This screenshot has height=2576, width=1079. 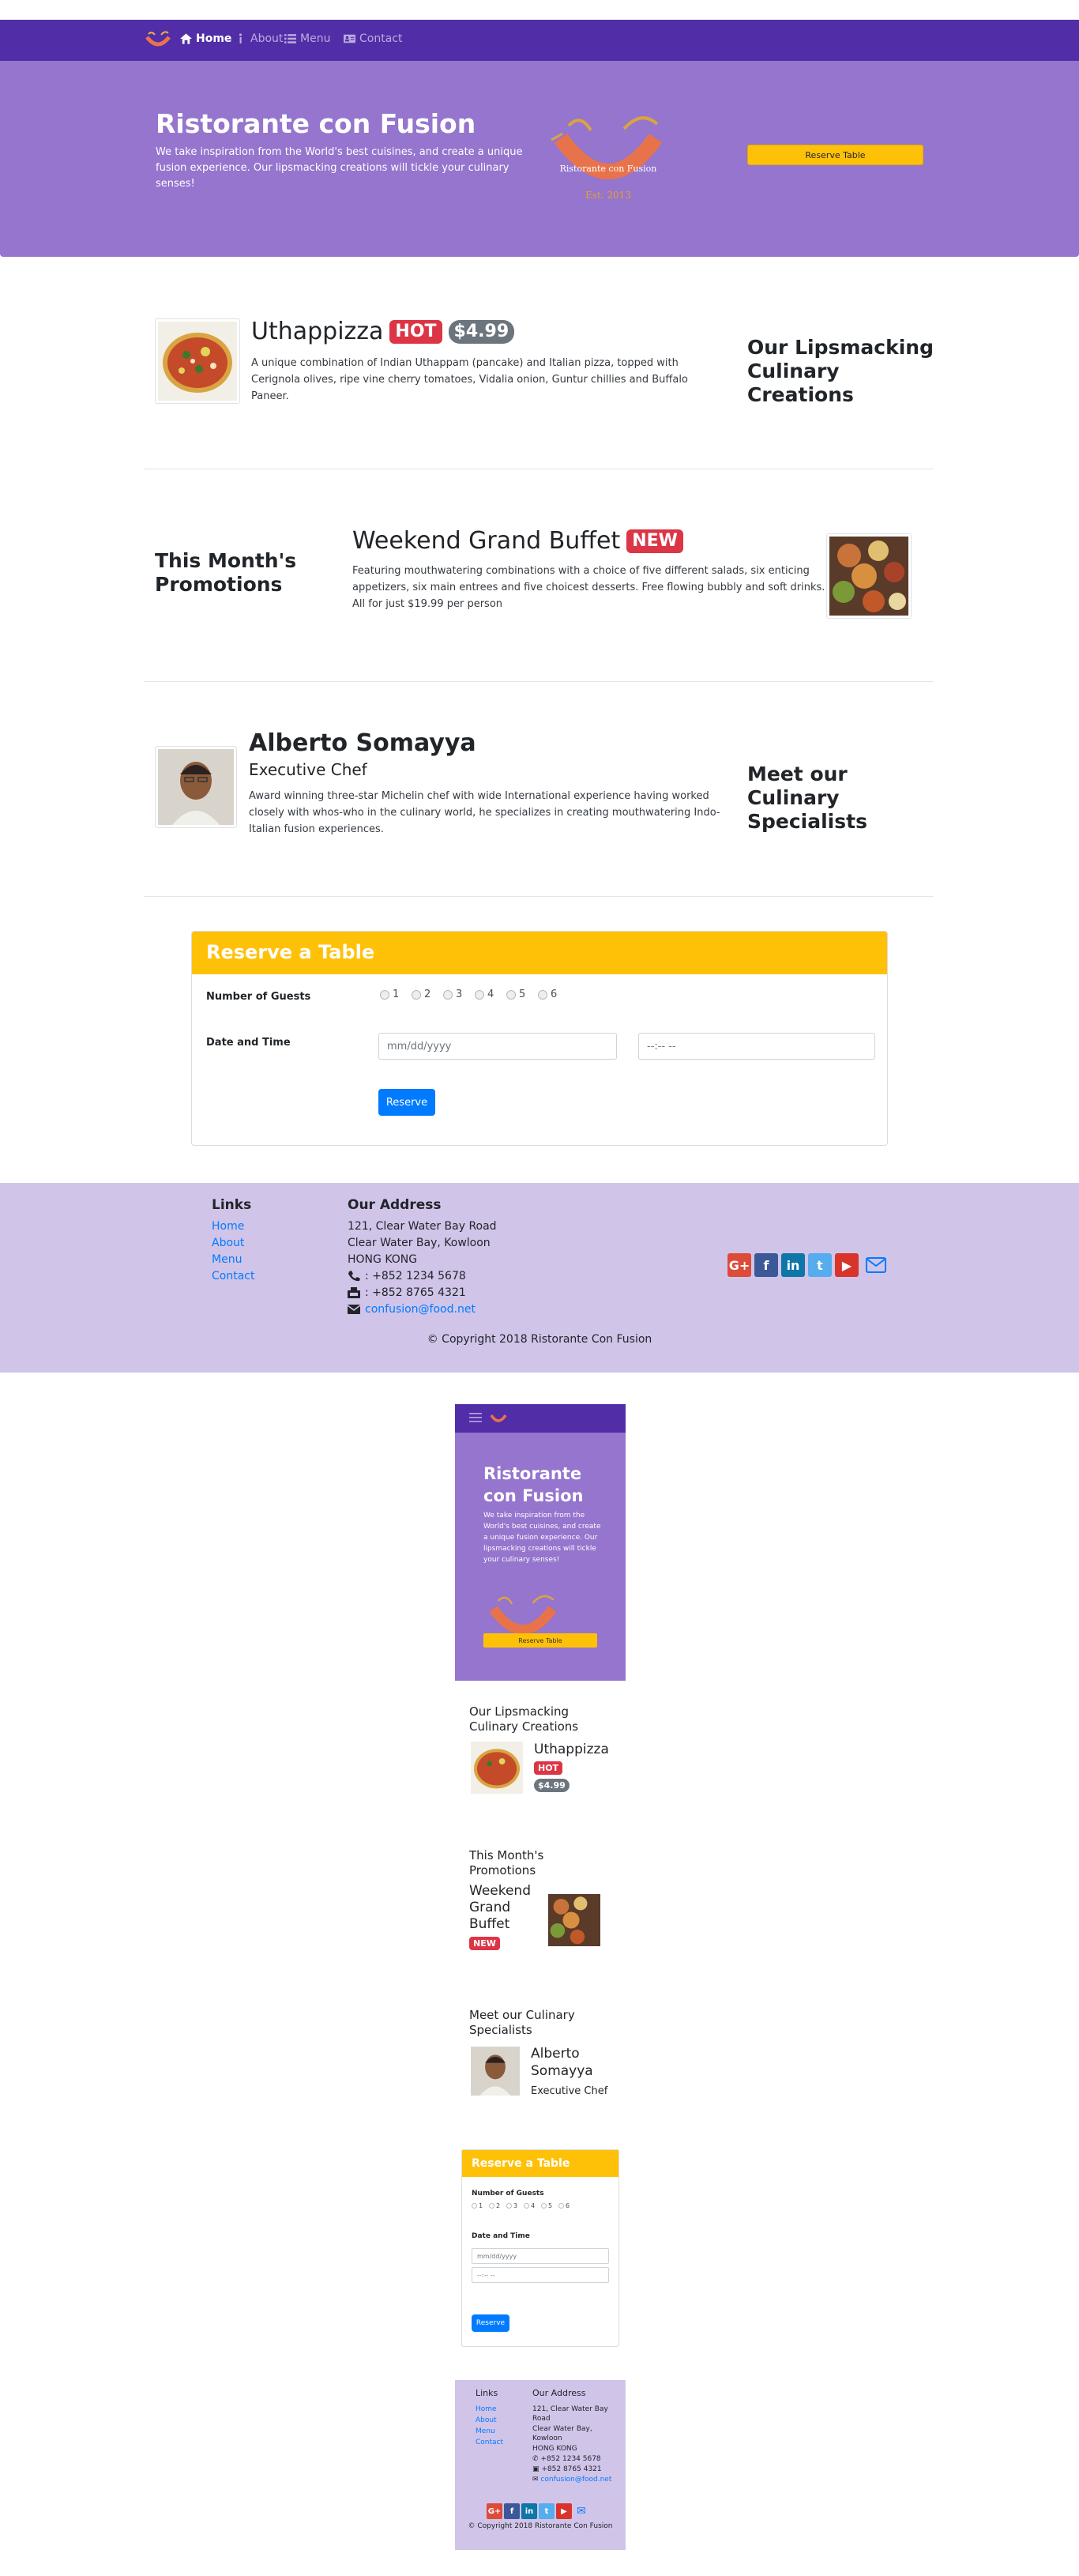 I want to click on nav-about: About, so click(x=259, y=38).